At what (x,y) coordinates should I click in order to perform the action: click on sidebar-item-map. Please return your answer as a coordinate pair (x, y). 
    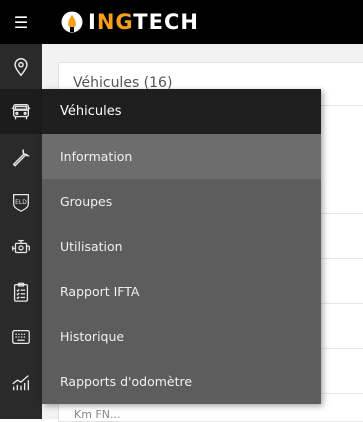
    Looking at the image, I should click on (21, 66).